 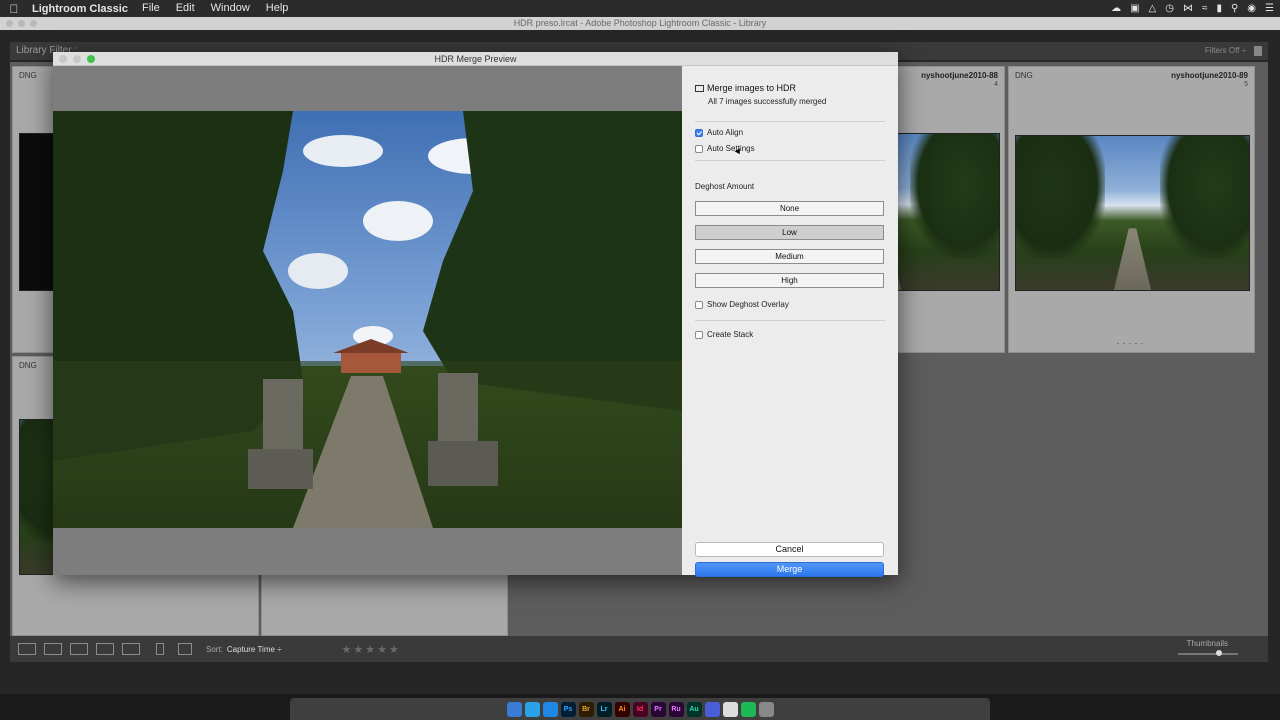 What do you see at coordinates (131, 649) in the screenshot?
I see `people-view-icon` at bounding box center [131, 649].